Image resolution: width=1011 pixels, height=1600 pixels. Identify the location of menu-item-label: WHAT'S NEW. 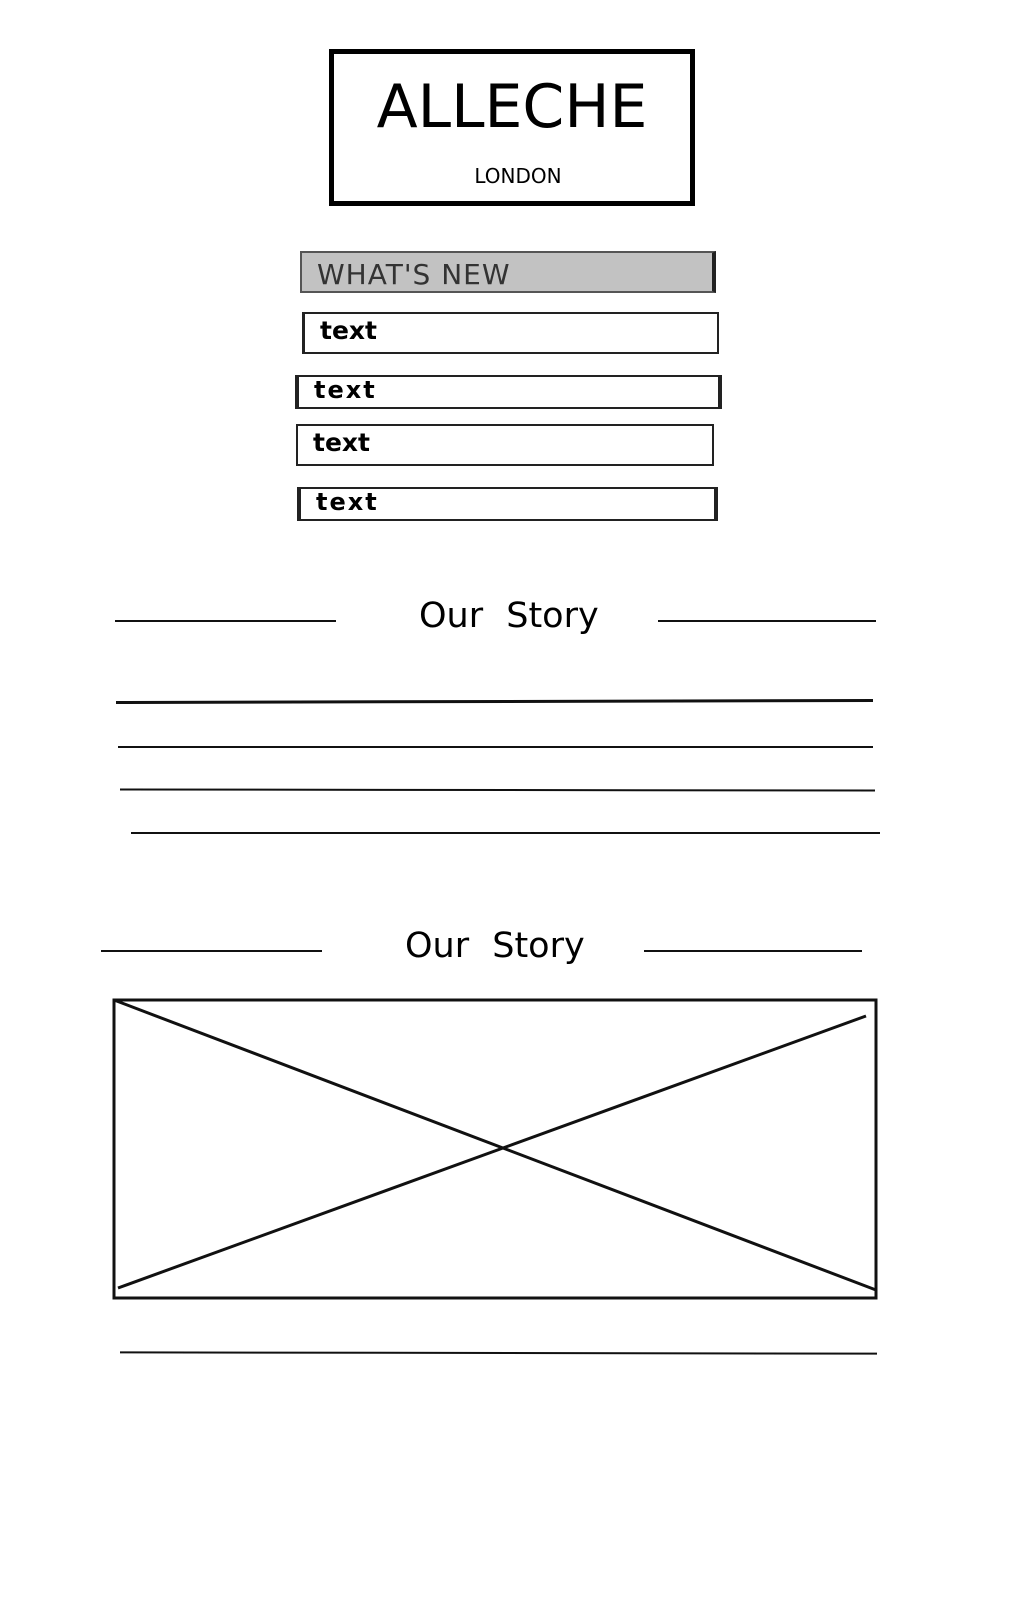
(414, 274).